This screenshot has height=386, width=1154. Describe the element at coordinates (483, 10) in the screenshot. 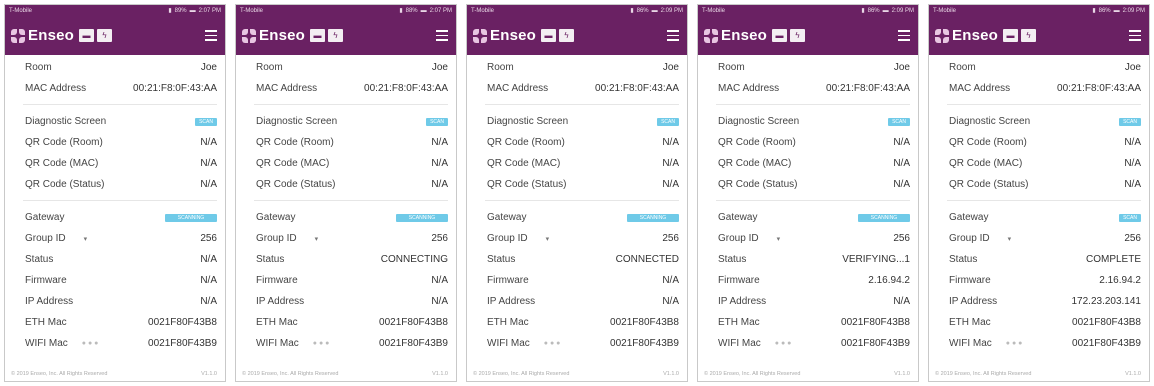

I see `carrier-label: T-Mobile` at that location.